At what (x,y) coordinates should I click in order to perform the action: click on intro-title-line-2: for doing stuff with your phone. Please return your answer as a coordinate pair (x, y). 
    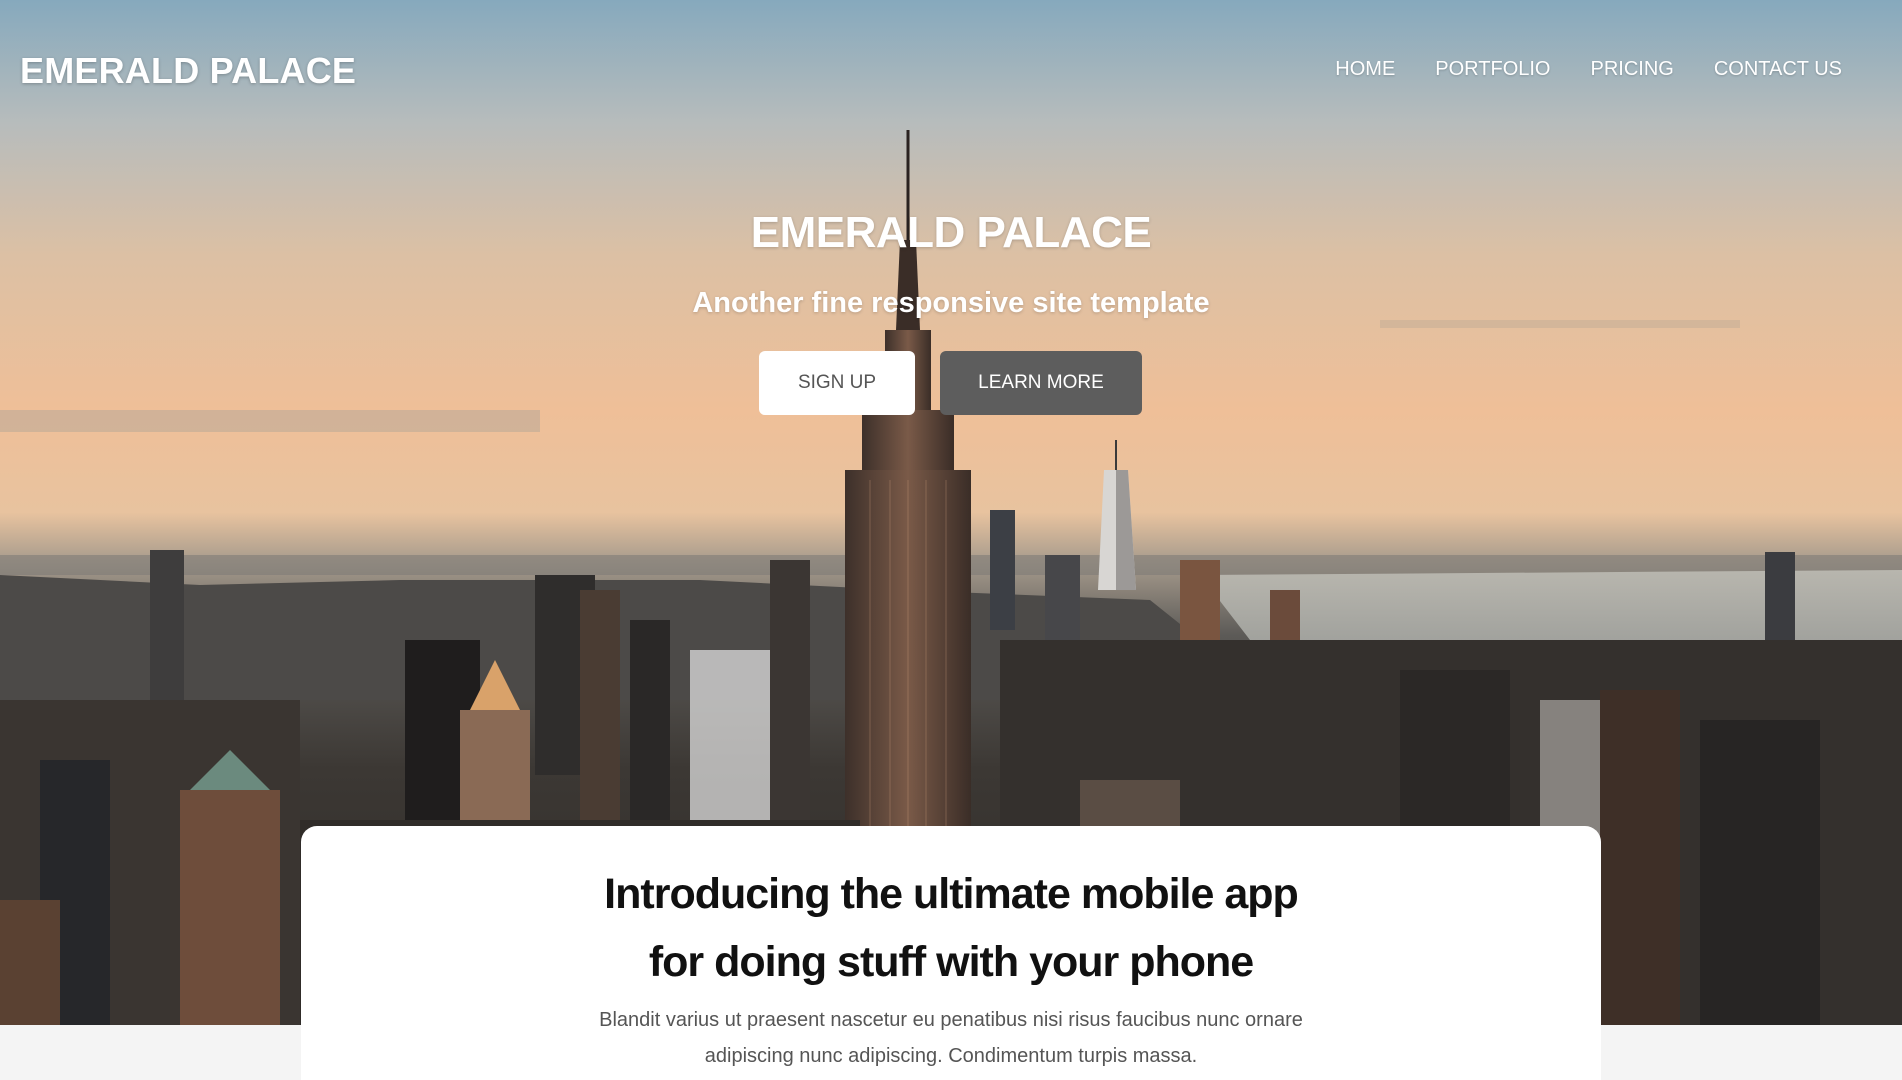
    Looking at the image, I should click on (951, 962).